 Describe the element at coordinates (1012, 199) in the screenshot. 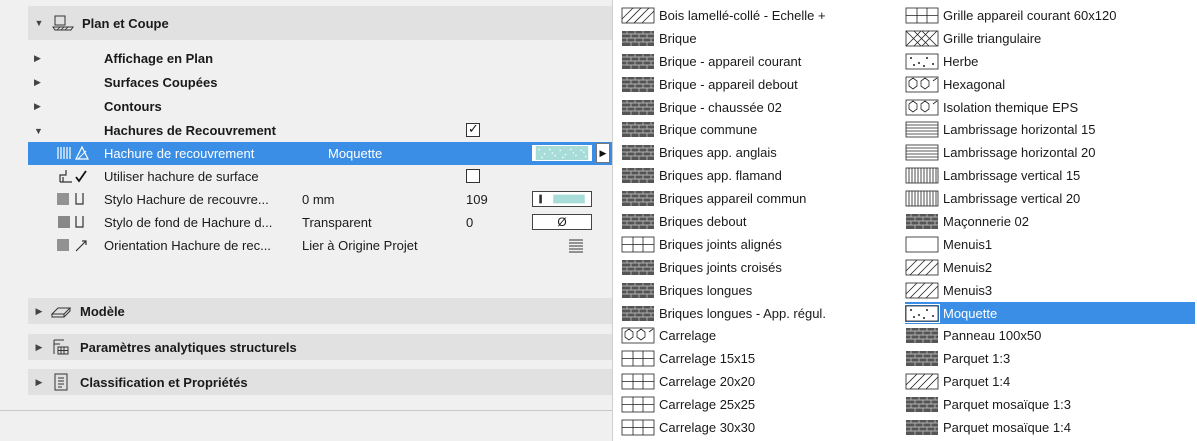

I see `option-label: Lambrissage vertical 20` at that location.